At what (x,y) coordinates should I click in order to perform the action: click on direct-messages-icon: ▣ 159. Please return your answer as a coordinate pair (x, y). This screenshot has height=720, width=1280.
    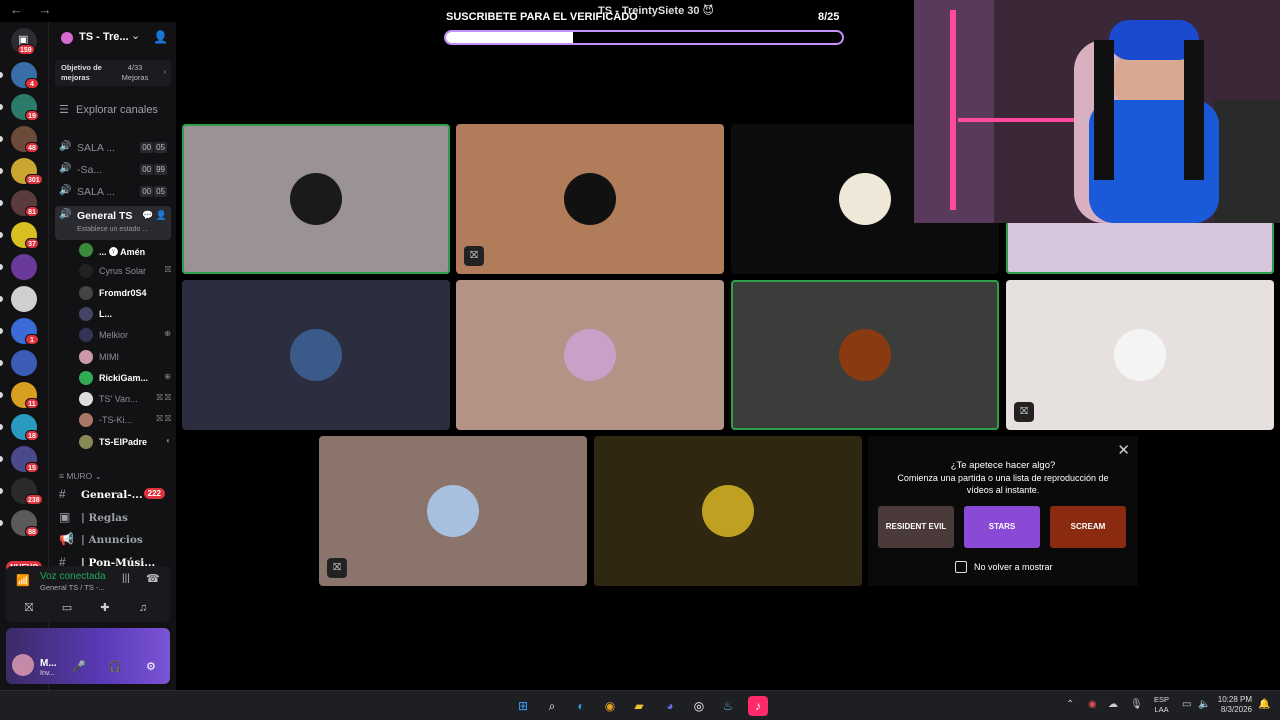
    Looking at the image, I should click on (24, 41).